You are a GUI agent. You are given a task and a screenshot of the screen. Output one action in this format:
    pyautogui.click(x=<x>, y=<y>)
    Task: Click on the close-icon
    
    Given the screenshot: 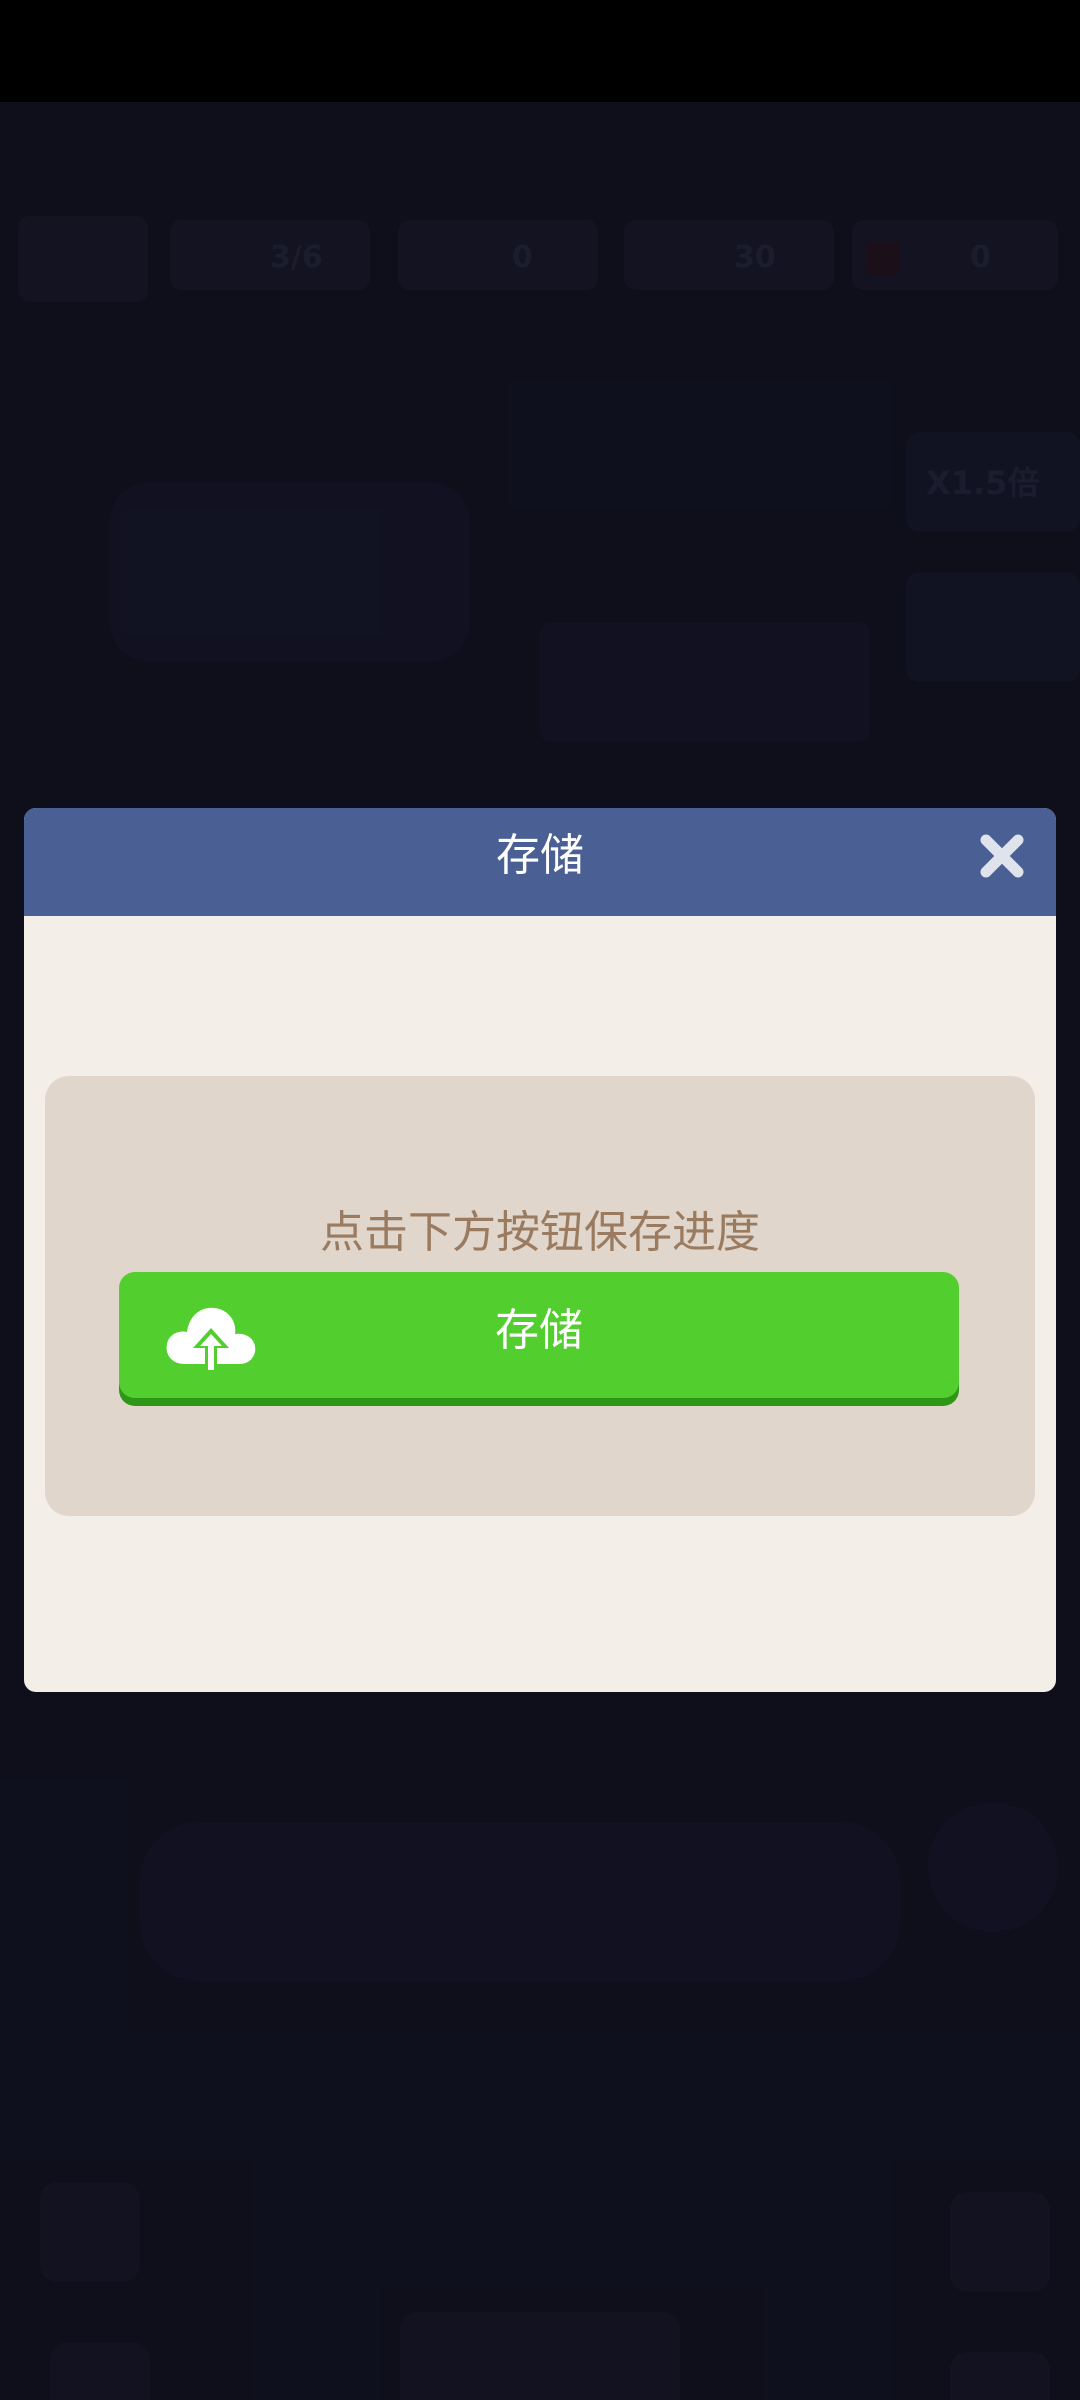 What is the action you would take?
    pyautogui.click(x=1002, y=856)
    